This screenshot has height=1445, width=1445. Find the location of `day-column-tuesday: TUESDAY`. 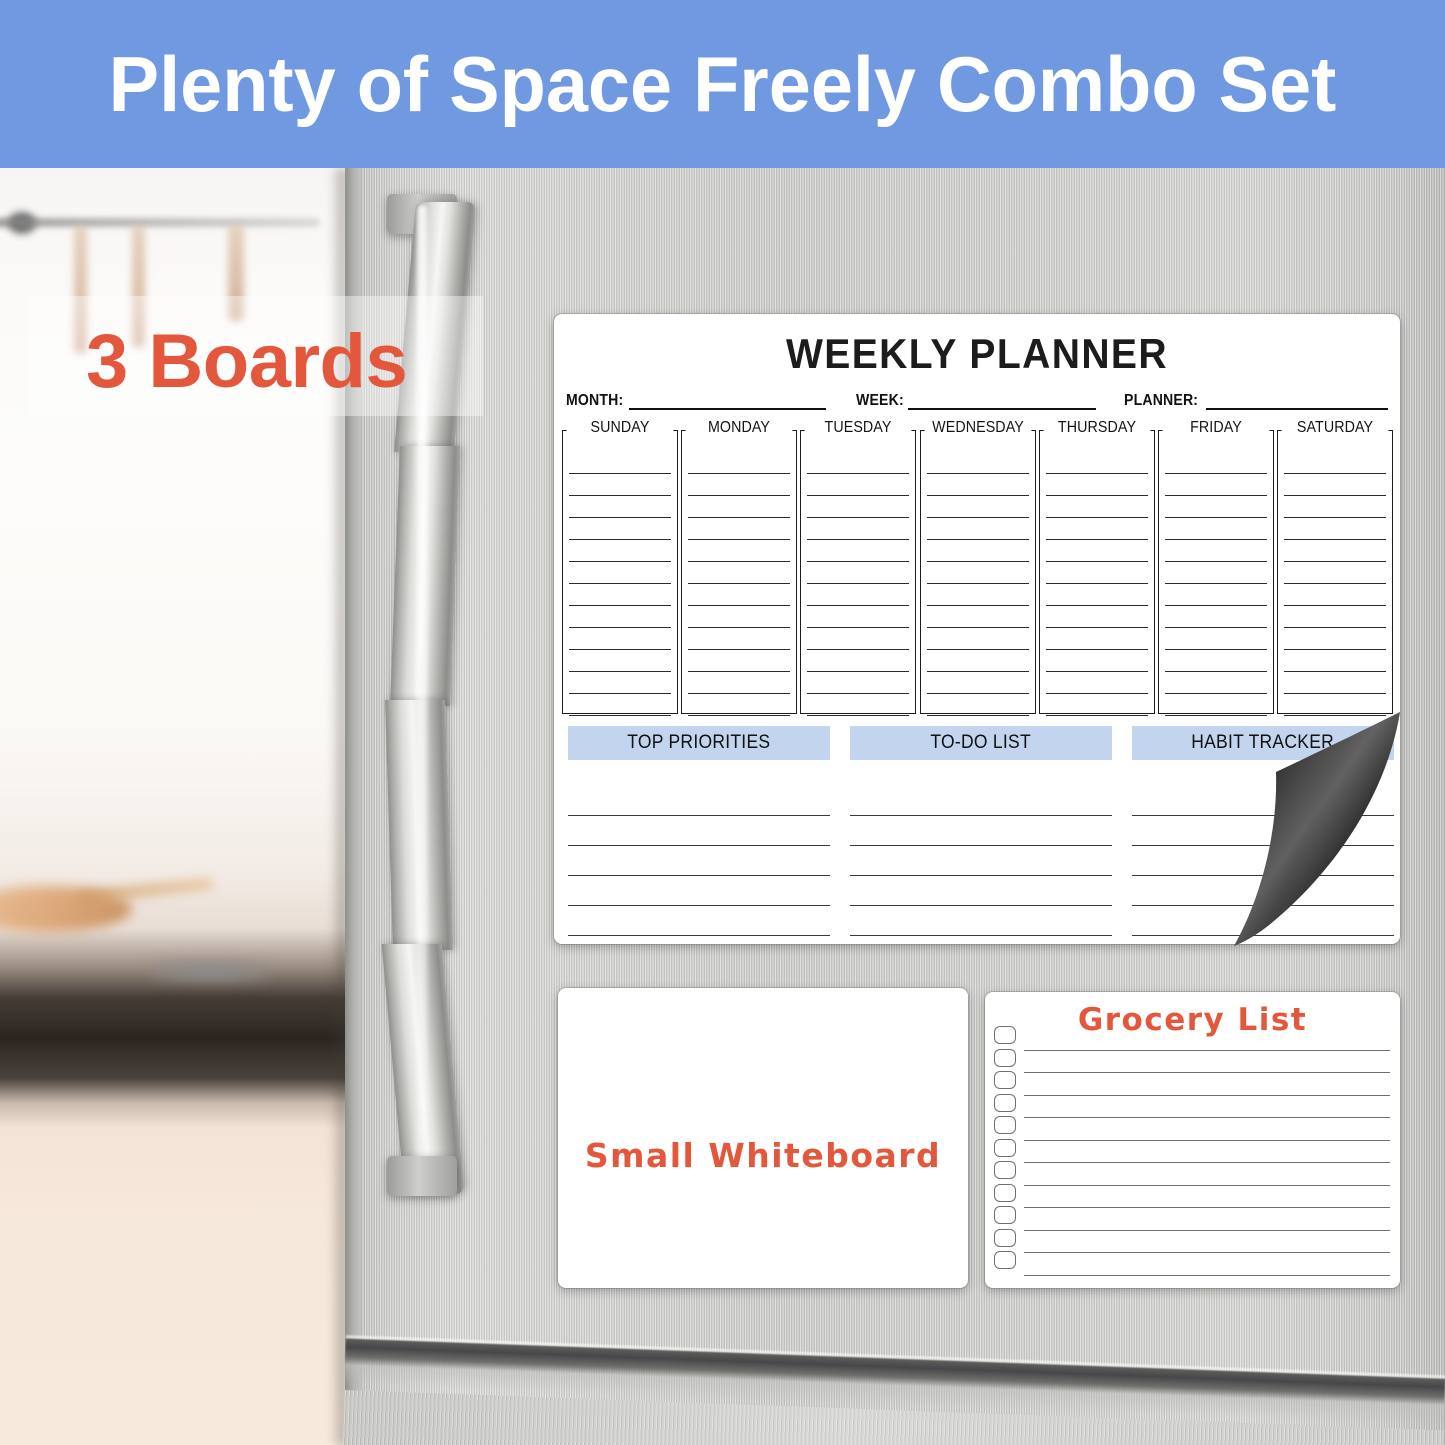

day-column-tuesday: TUESDAY is located at coordinates (858, 567).